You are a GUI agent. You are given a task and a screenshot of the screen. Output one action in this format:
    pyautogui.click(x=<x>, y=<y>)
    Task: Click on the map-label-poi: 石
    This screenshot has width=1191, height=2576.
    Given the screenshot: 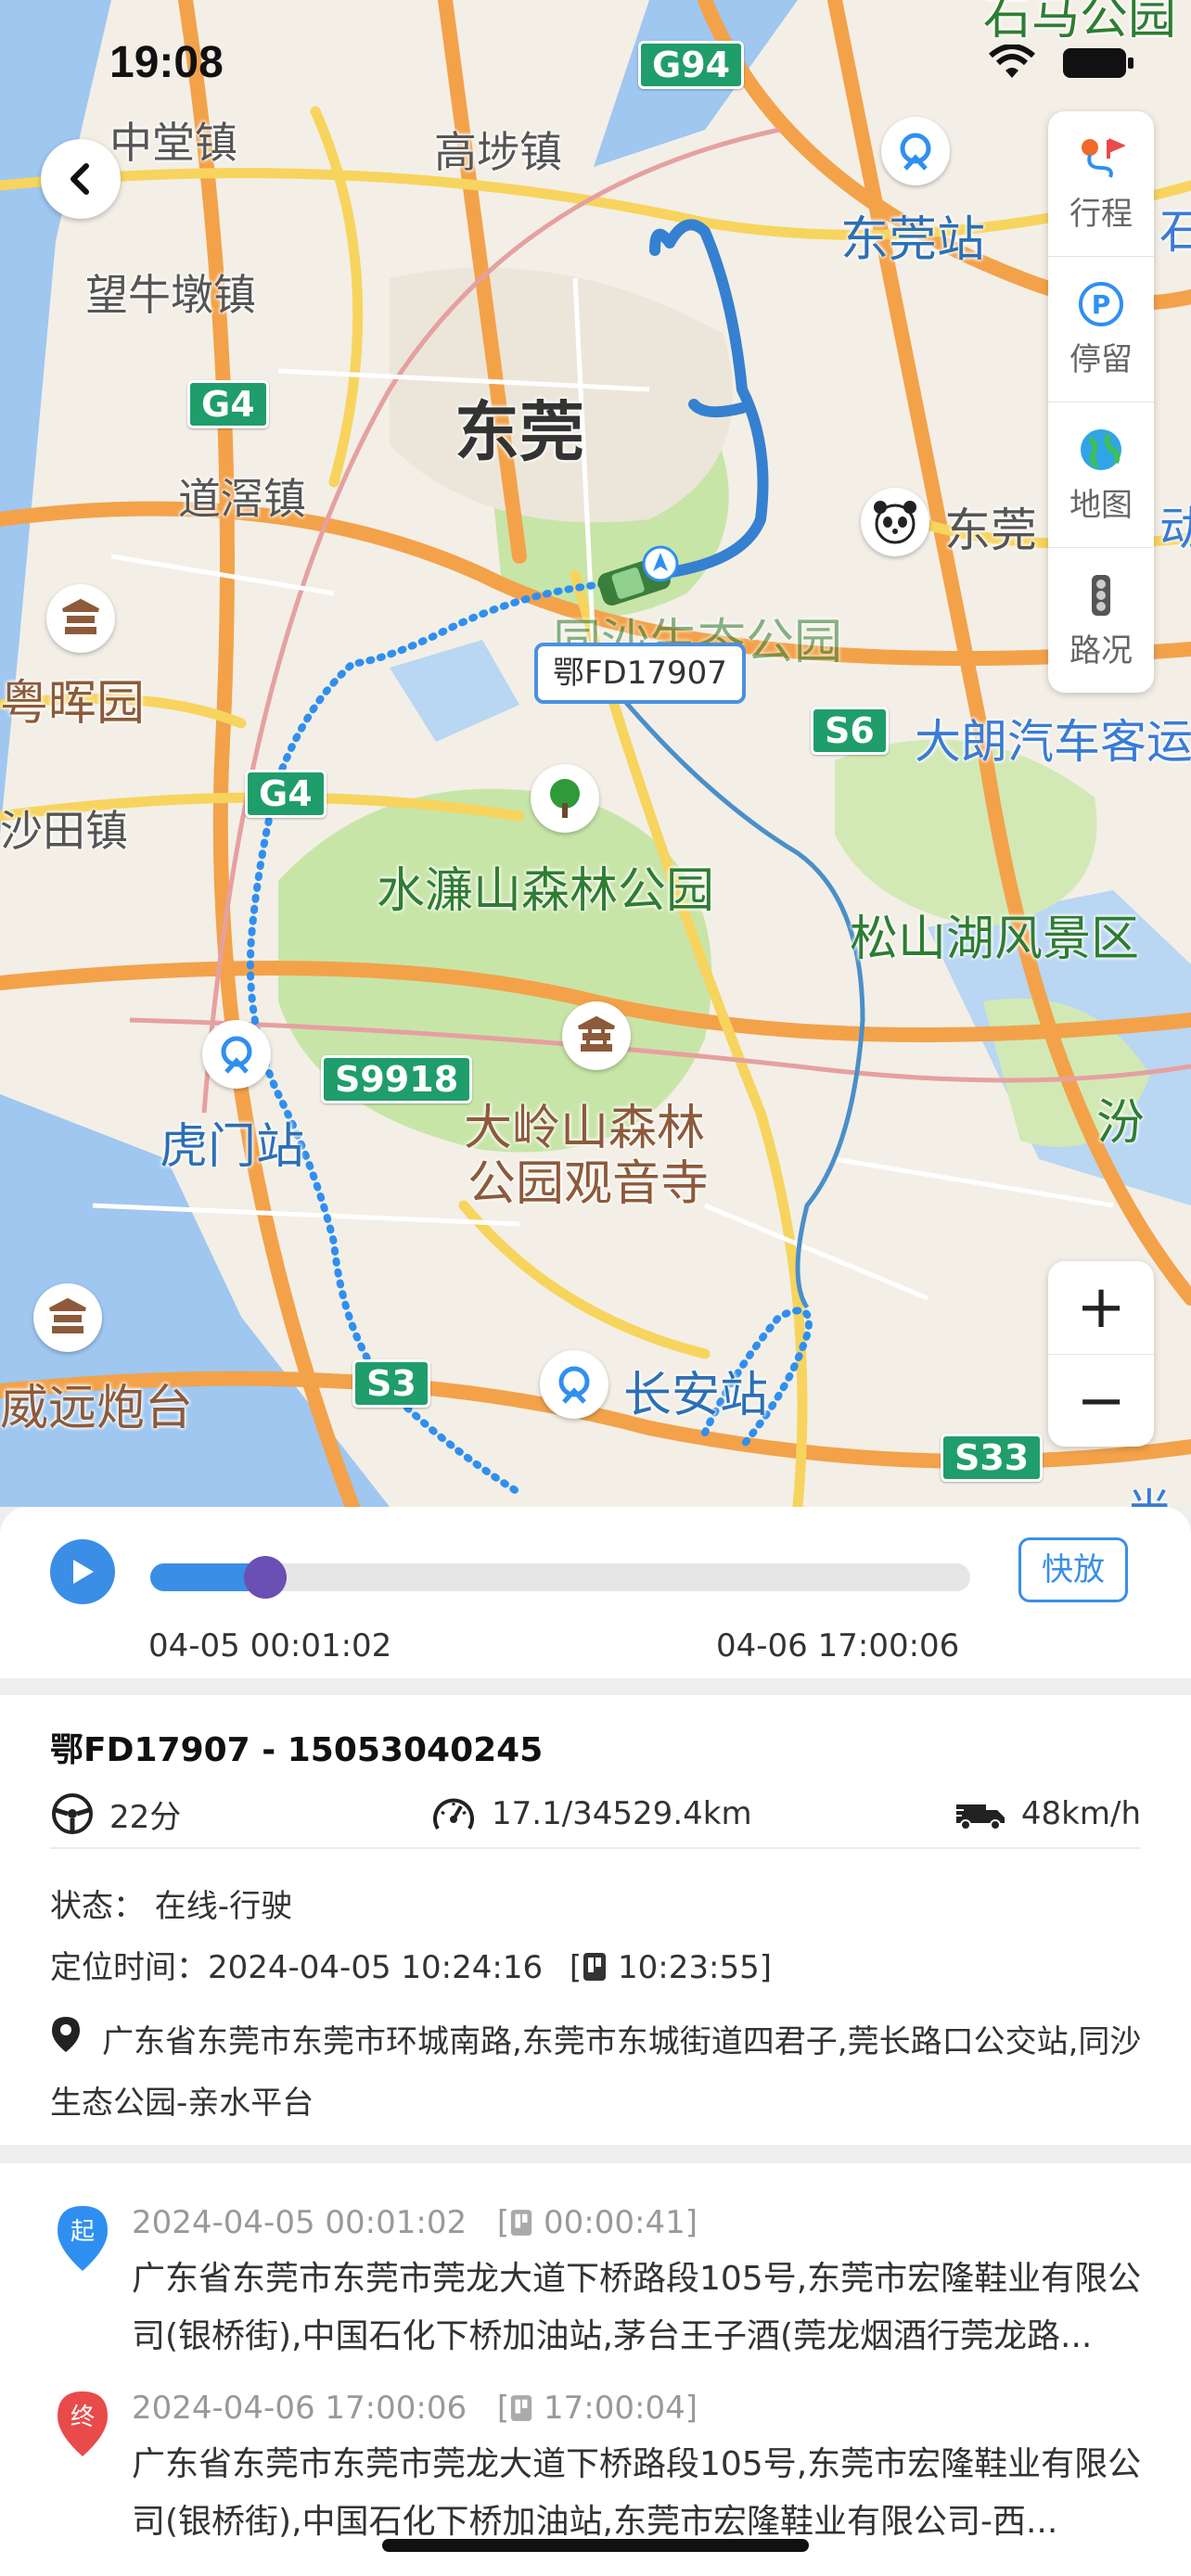 What is the action you would take?
    pyautogui.click(x=1175, y=232)
    